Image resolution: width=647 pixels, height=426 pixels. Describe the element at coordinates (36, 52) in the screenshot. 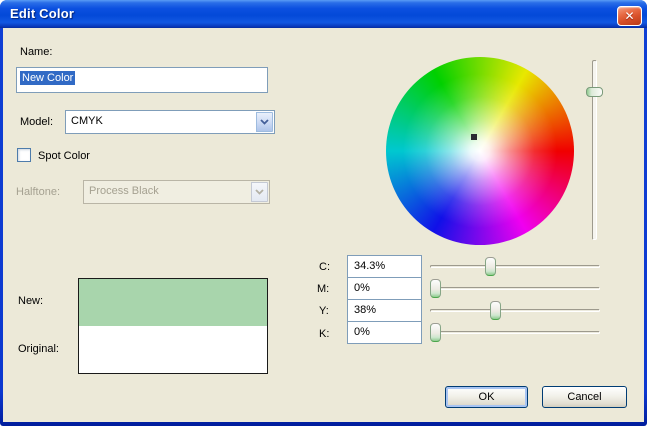

I see `name-label: Name:` at that location.